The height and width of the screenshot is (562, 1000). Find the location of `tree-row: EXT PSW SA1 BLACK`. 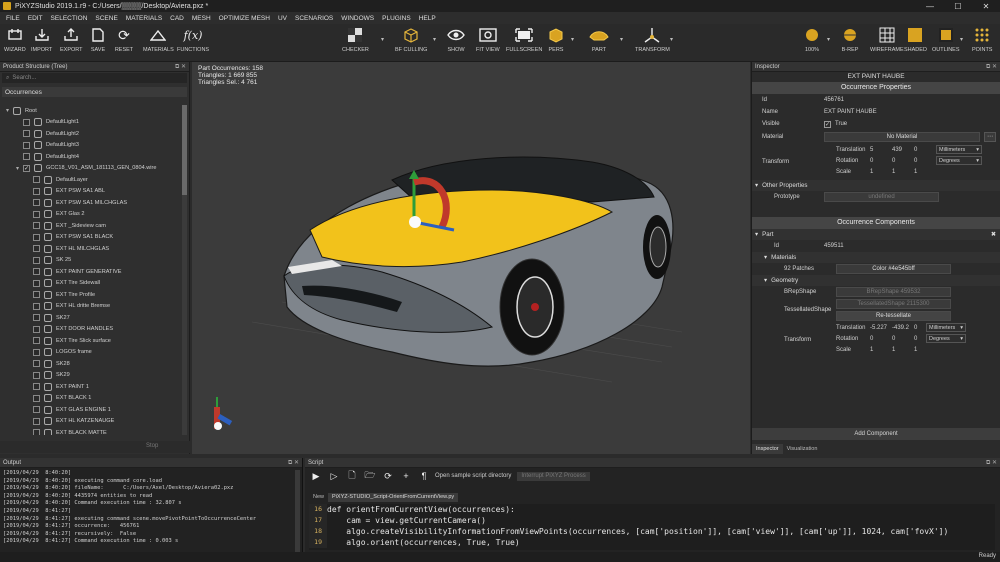

tree-row: EXT PSW SA1 BLACK is located at coordinates (91, 238).